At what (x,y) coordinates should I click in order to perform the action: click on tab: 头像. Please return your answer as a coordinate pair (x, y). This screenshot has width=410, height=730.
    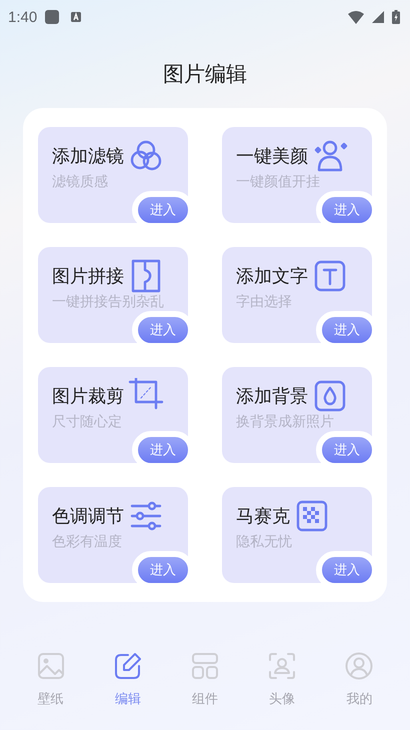
    Looking at the image, I should click on (282, 680).